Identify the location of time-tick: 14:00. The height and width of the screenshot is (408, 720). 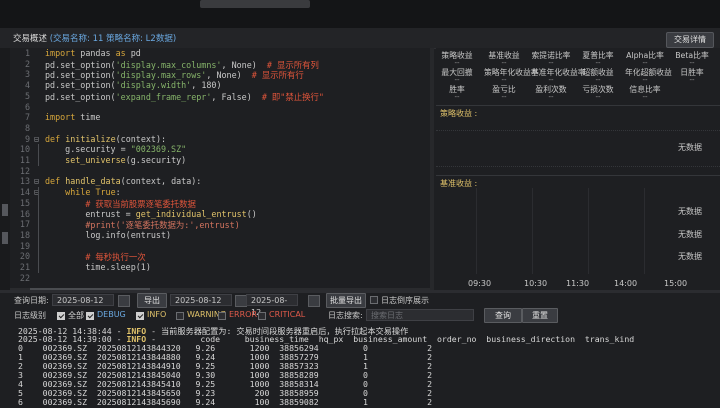
(626, 283).